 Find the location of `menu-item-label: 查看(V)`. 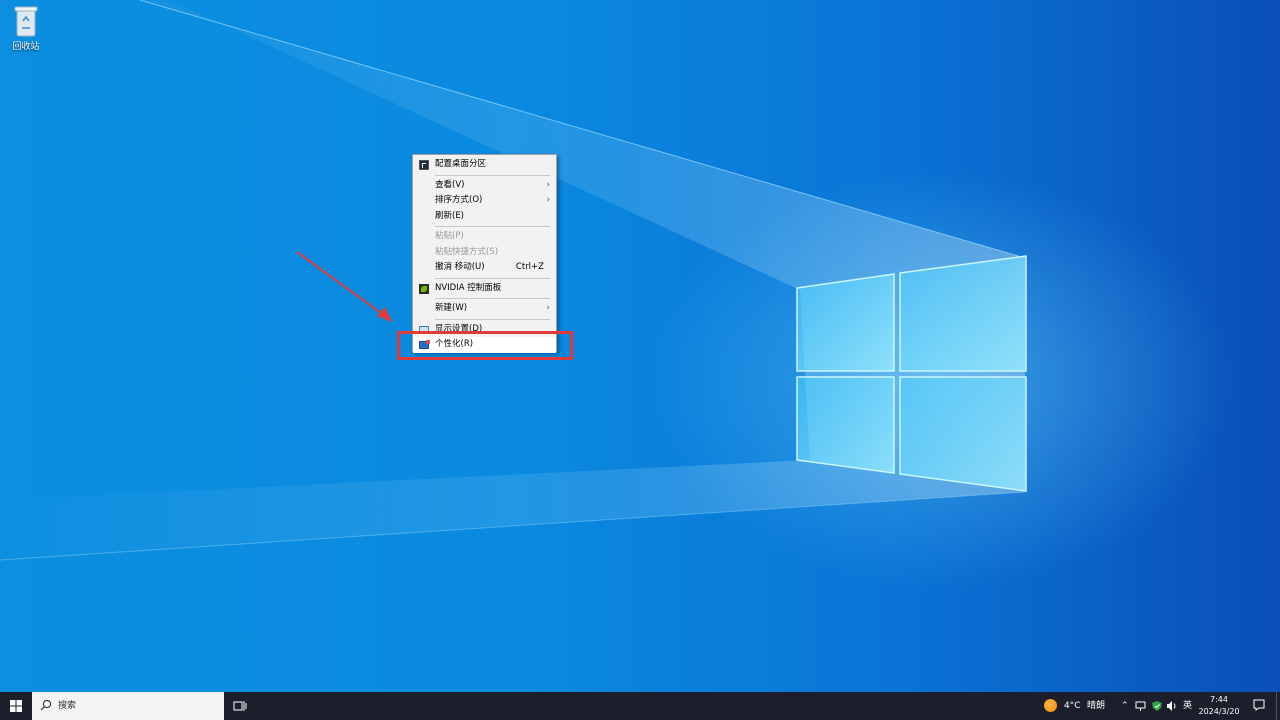

menu-item-label: 查看(V) is located at coordinates (450, 184).